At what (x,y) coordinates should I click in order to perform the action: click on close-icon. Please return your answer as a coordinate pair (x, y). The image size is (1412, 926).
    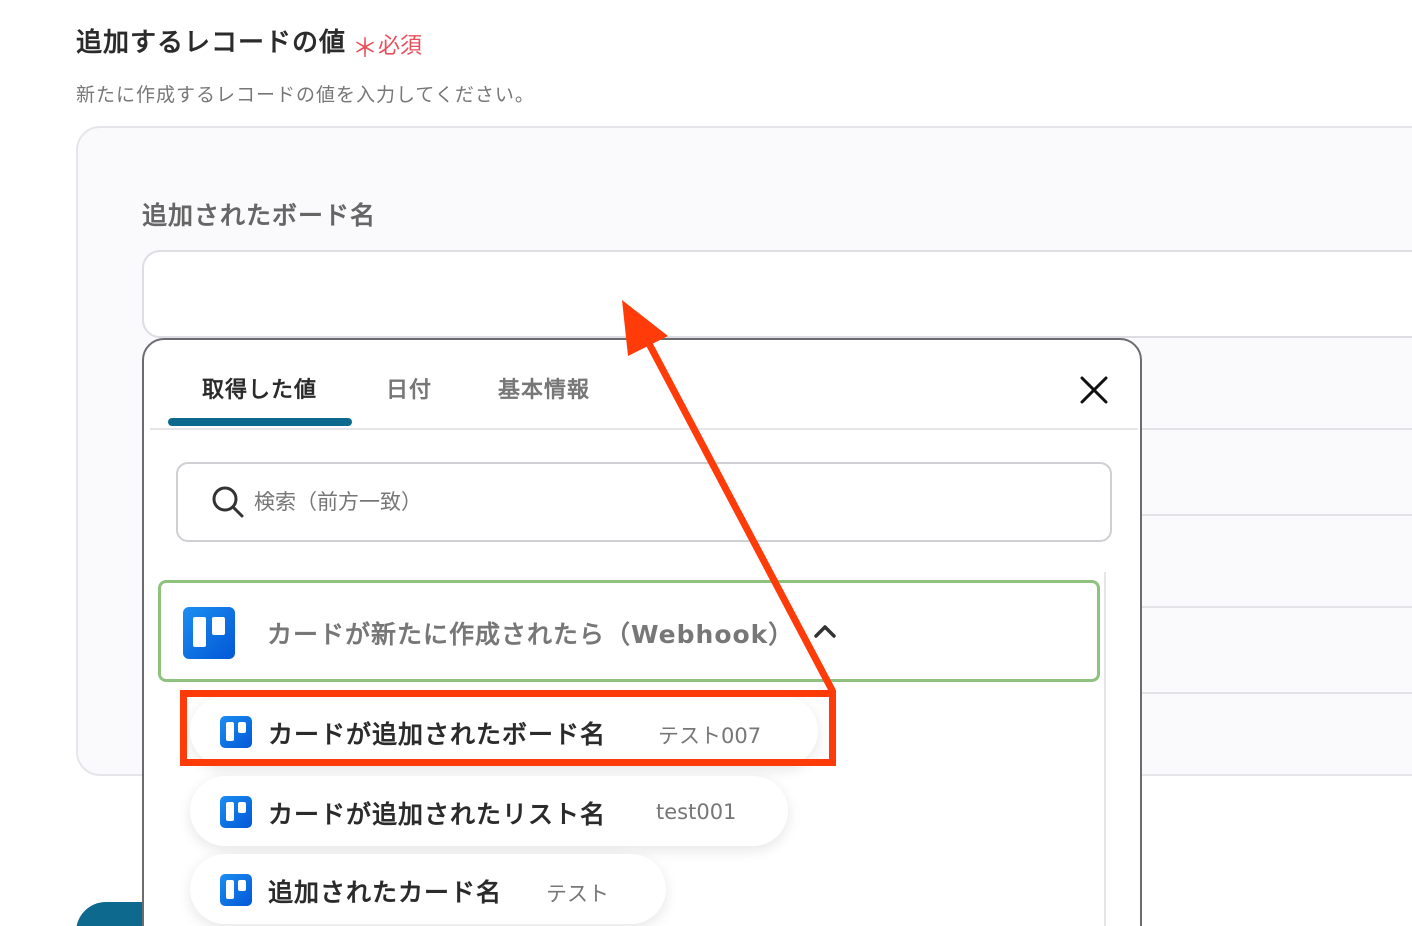
    Looking at the image, I should click on (1094, 390).